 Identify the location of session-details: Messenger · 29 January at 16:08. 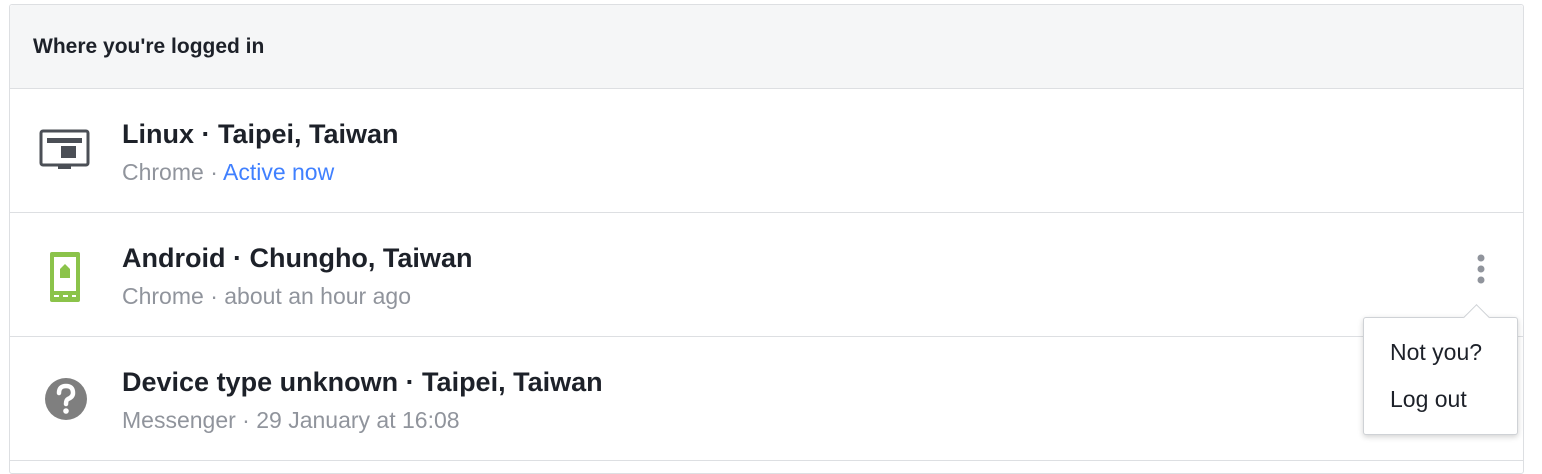
(291, 420).